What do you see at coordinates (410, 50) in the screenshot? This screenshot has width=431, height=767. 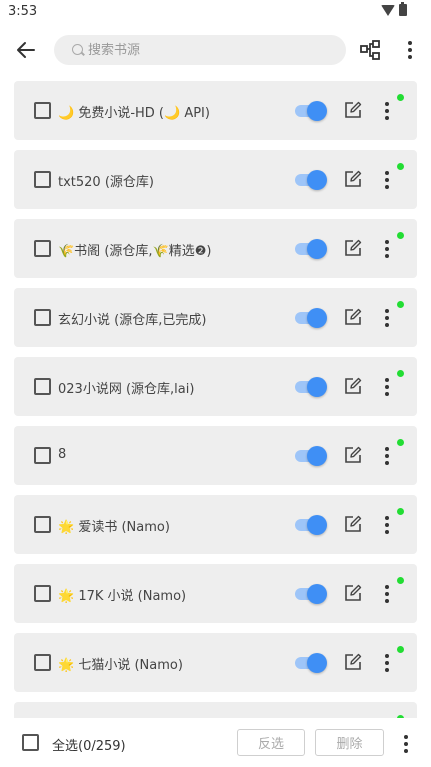 I see `more-menu-button` at bounding box center [410, 50].